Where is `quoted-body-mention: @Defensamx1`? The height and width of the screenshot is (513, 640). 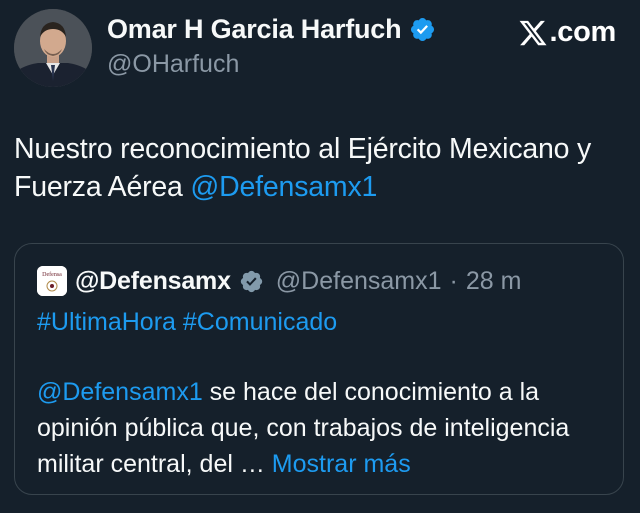
quoted-body-mention: @Defensamx1 is located at coordinates (120, 392).